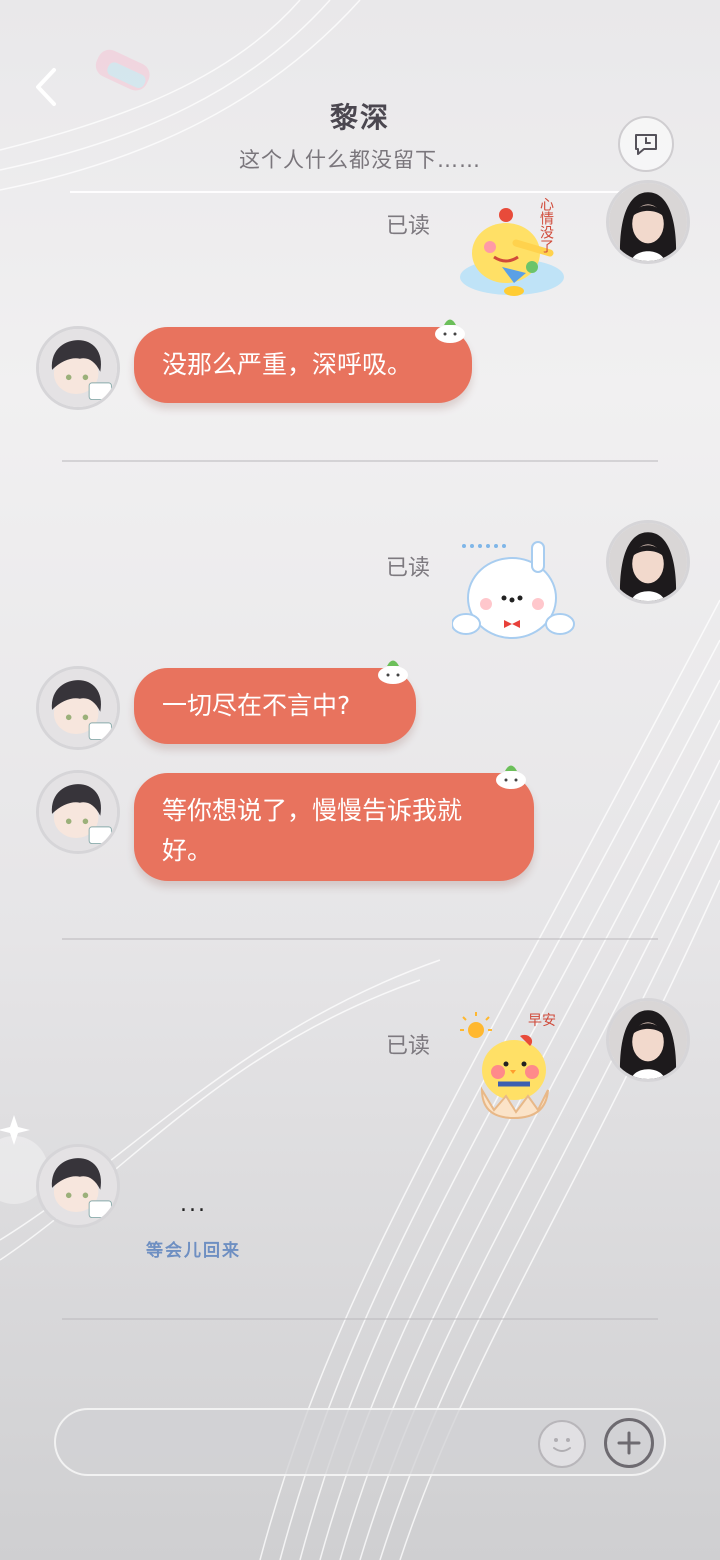 The image size is (720, 1560). I want to click on message-clock-icon, so click(646, 144).